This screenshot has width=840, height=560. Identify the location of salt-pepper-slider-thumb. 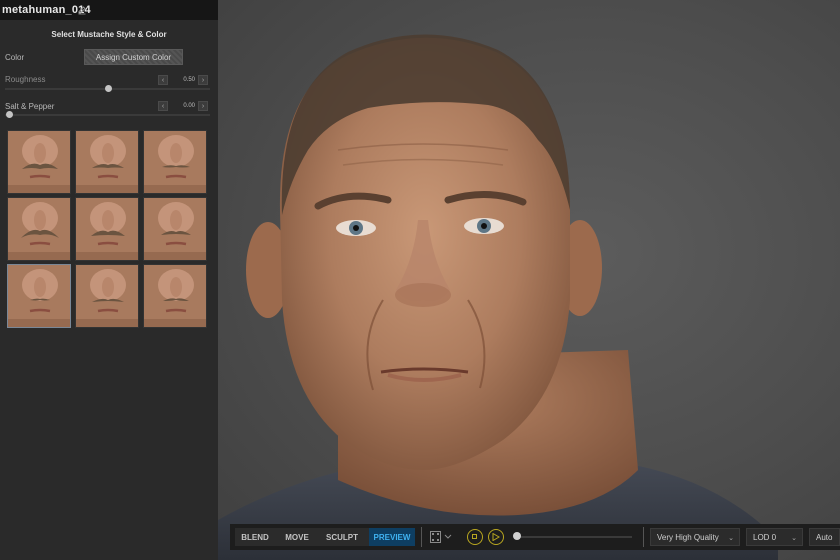
(9, 114).